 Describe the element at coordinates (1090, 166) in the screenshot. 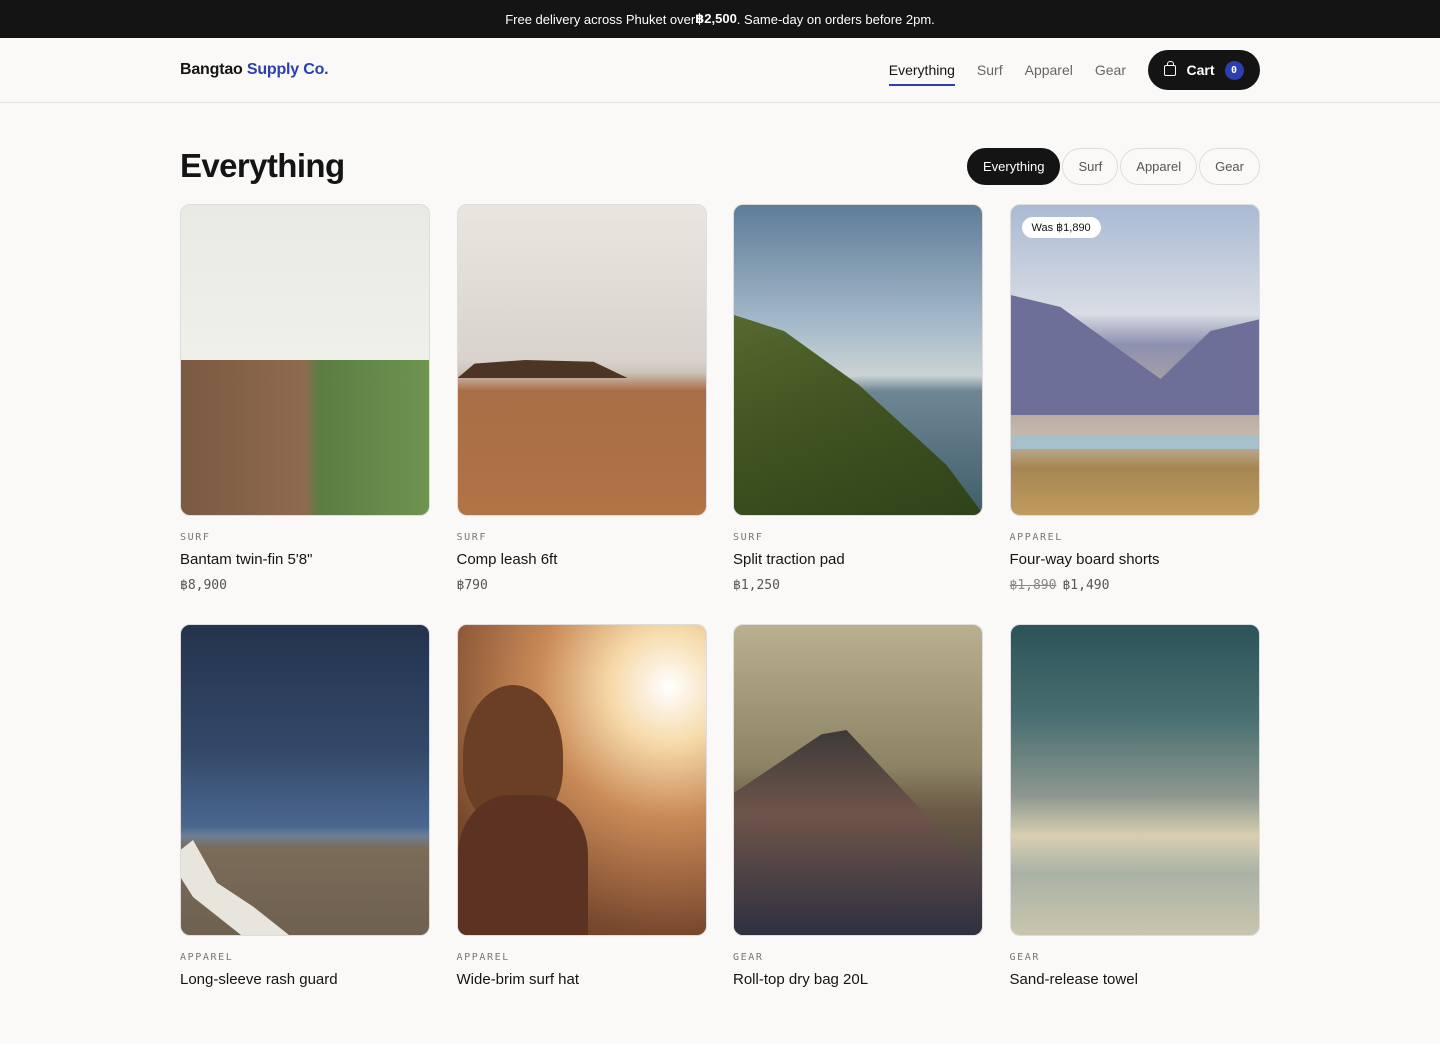

I see `filter-surf: Surf` at that location.